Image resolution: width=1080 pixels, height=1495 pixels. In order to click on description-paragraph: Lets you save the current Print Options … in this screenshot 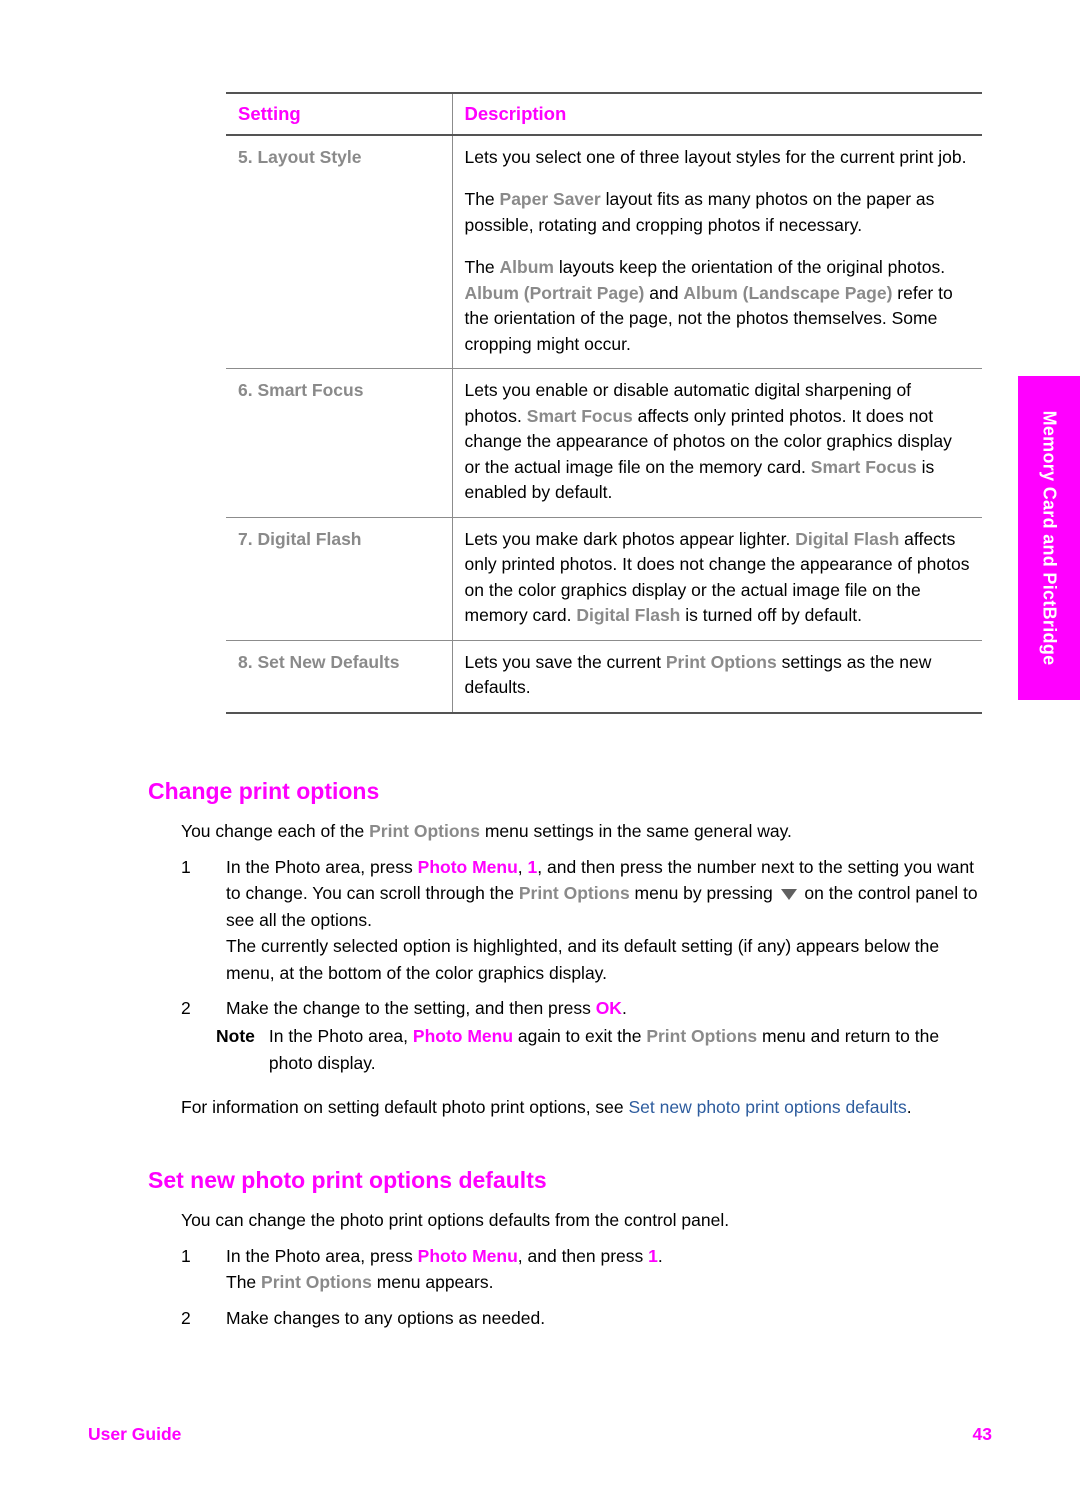, I will do `click(698, 674)`.